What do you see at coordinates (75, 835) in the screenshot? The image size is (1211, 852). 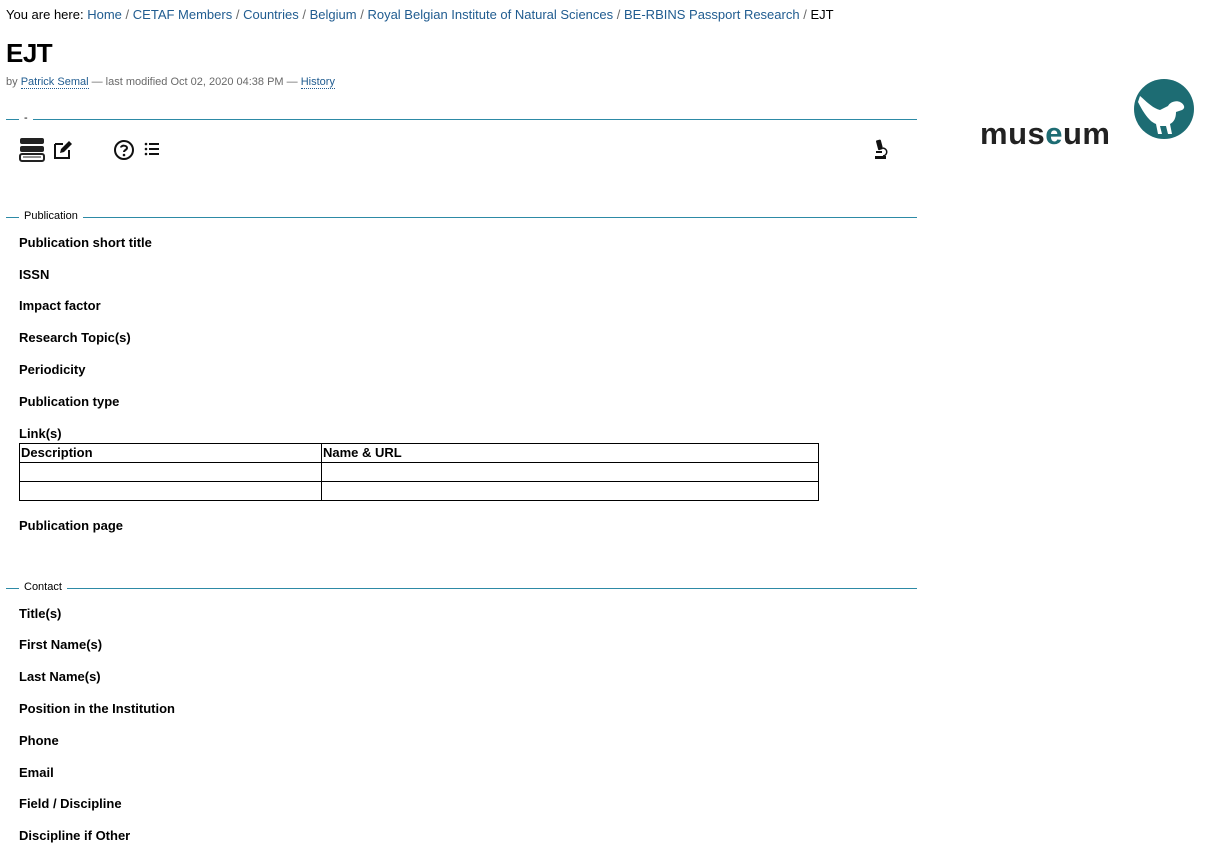 I see `field-discipline-other: Discipline if Other` at bounding box center [75, 835].